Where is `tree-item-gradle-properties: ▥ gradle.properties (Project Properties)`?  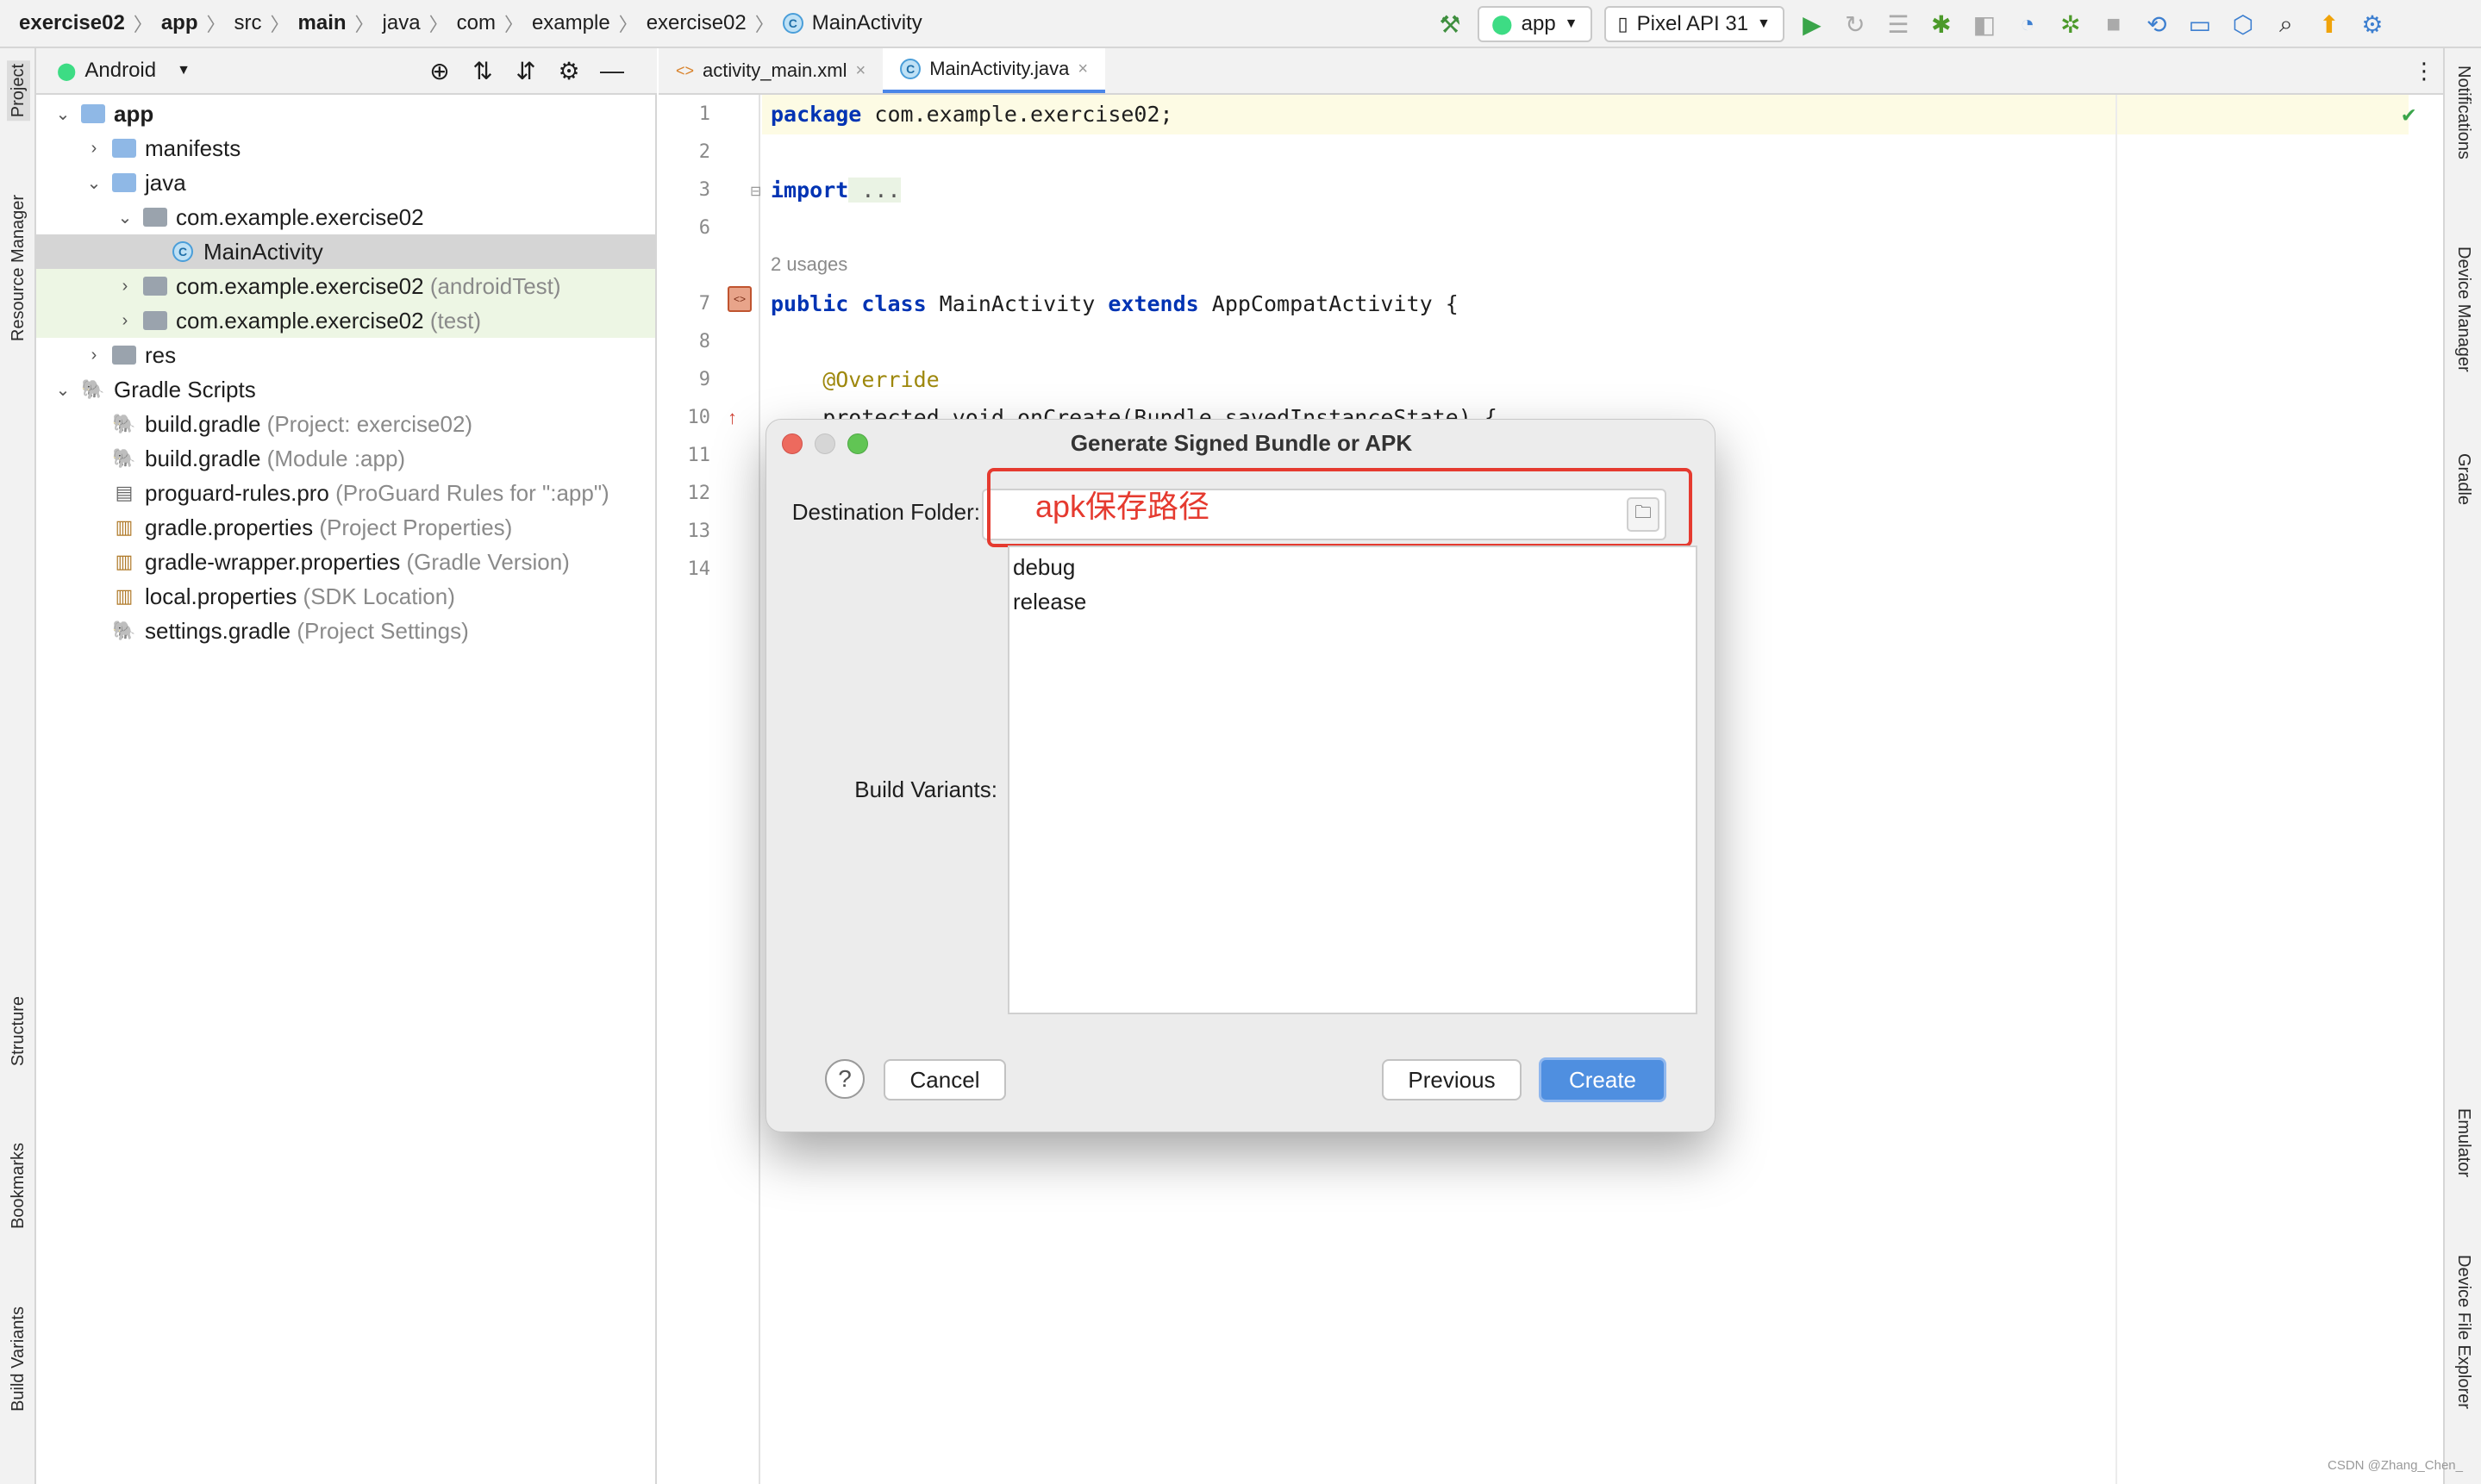 tree-item-gradle-properties: ▥ gradle.properties (Project Properties) is located at coordinates (345, 528).